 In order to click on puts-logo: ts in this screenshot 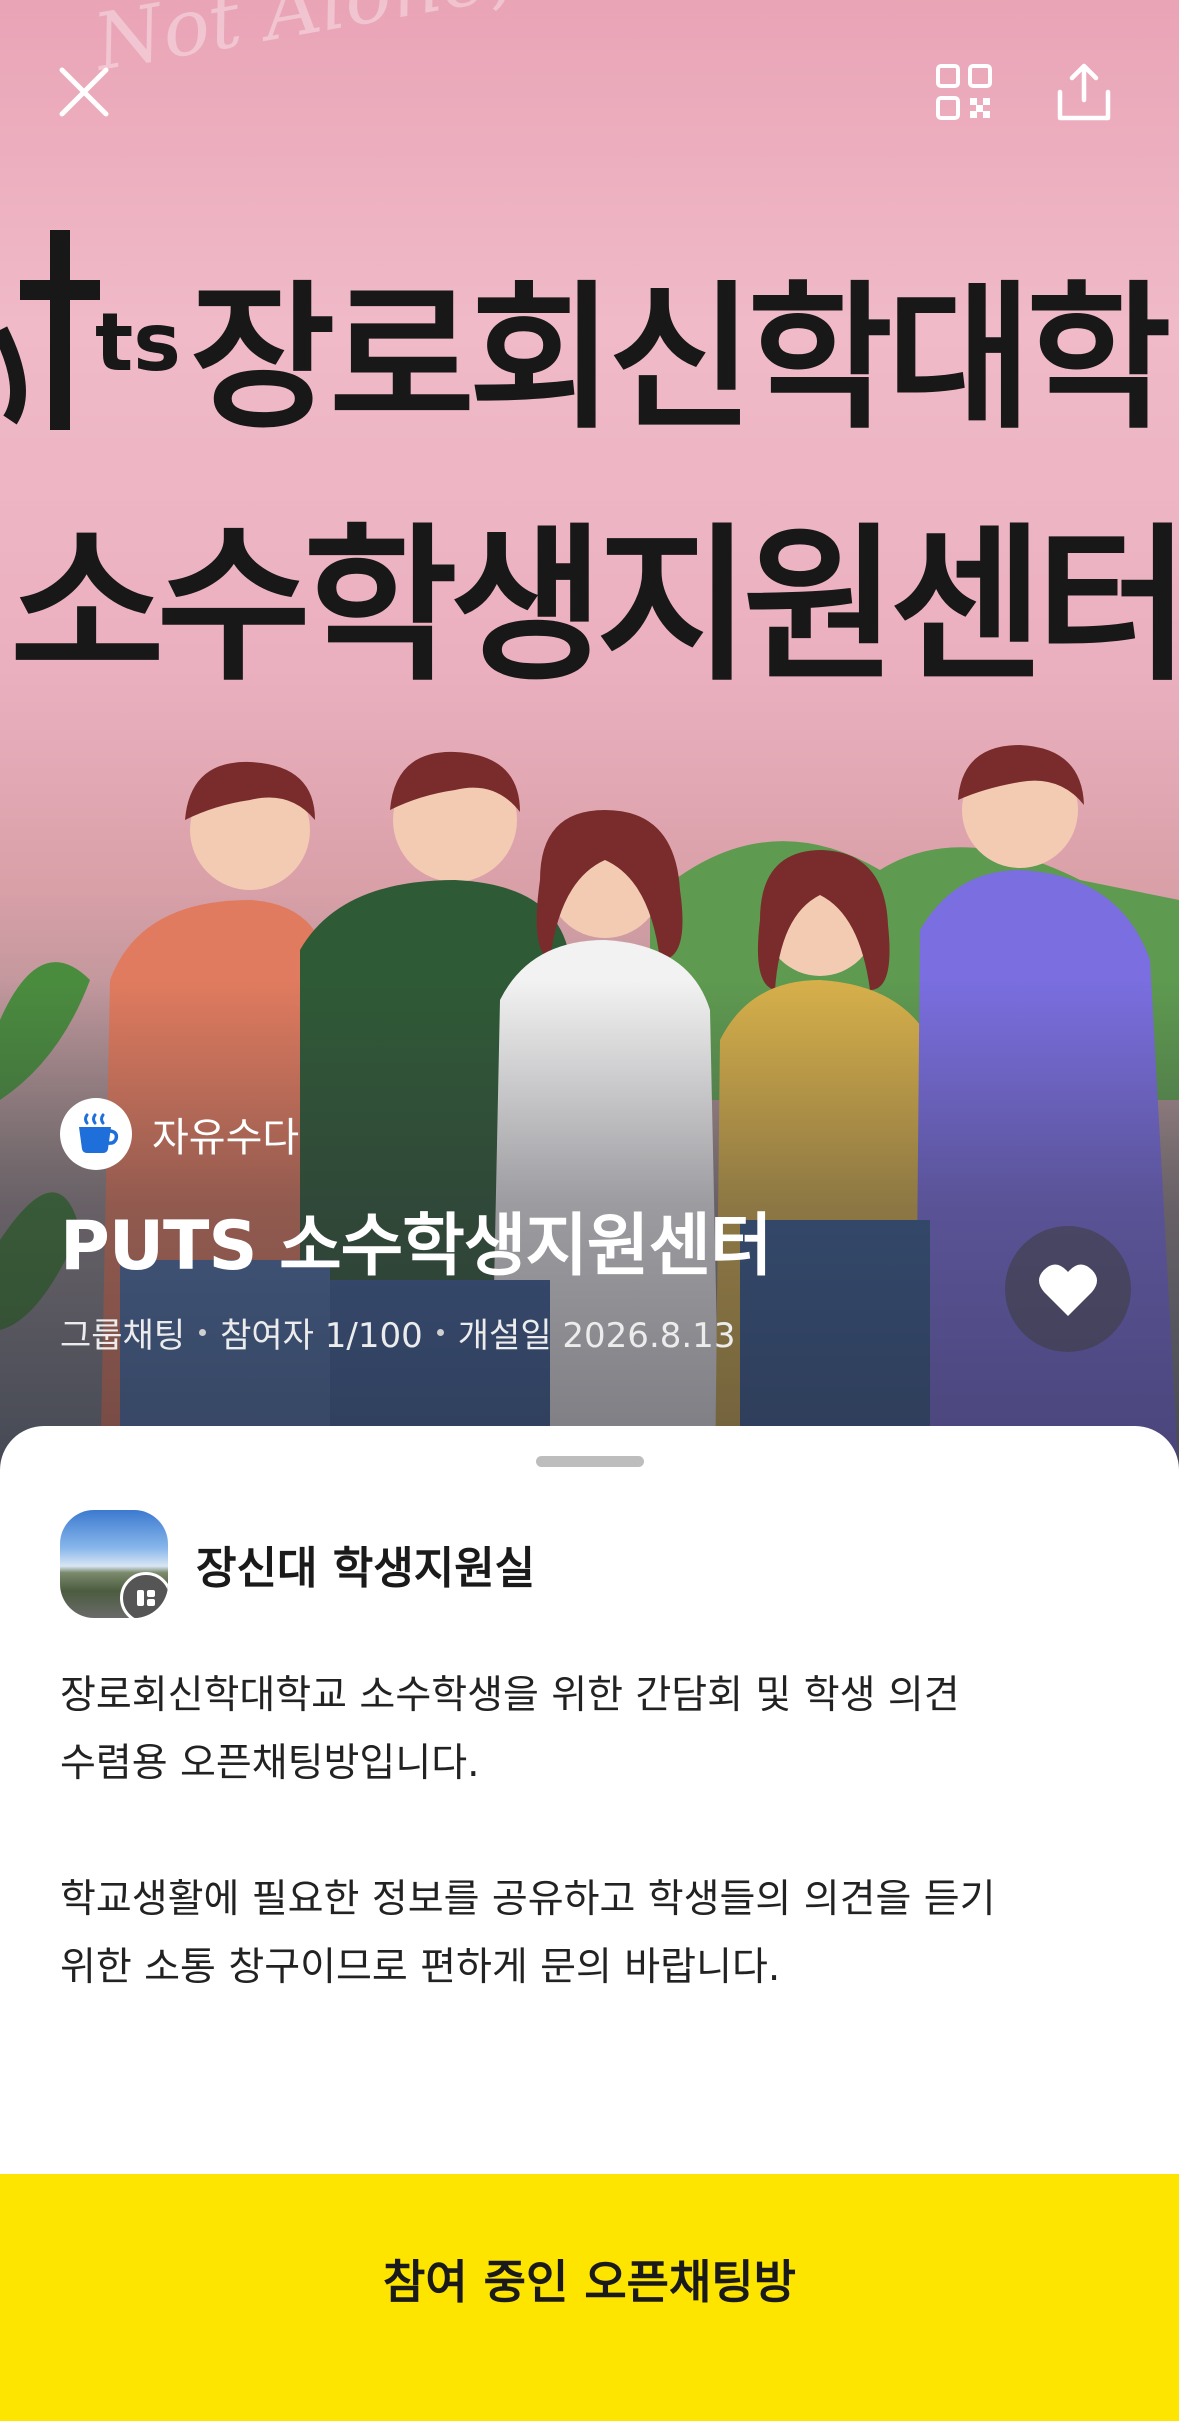, I will do `click(90, 330)`.